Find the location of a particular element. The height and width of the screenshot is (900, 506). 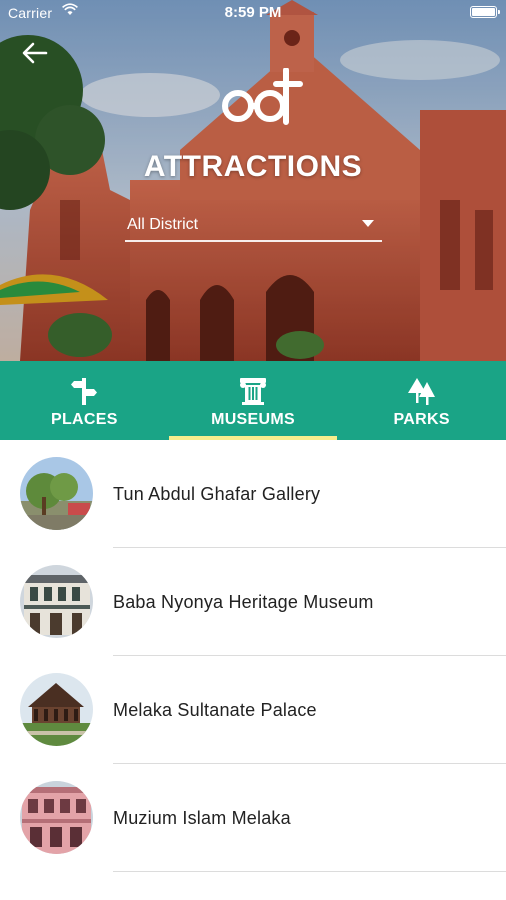

list-item: Melaka Sultanate Palace is located at coordinates (253, 710).